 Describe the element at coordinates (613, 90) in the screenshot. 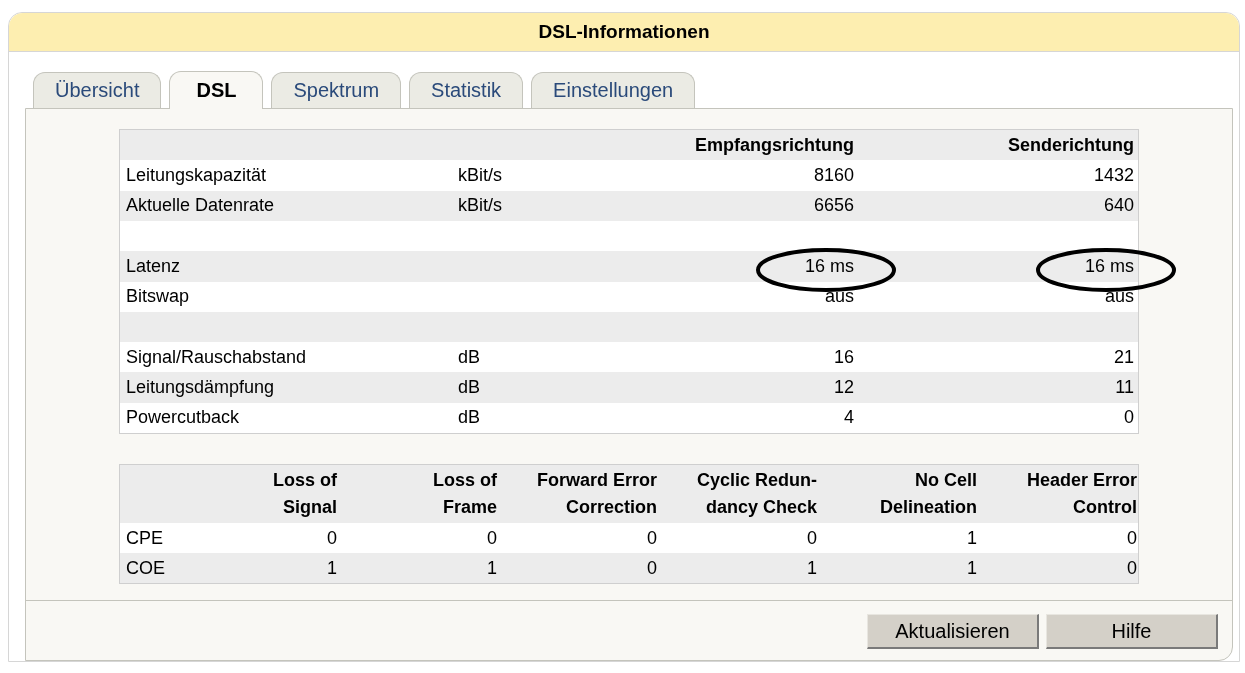

I see `tab: Einstellungen` at that location.